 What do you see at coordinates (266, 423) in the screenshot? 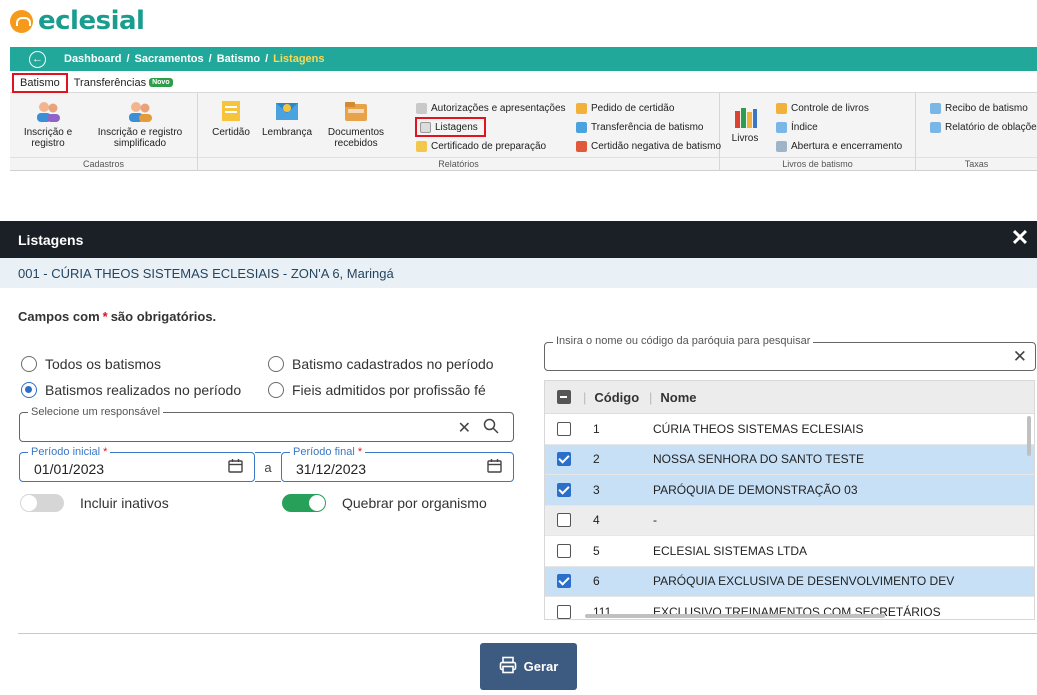
I see `responsavel-field: Selecione um responsável ✕` at bounding box center [266, 423].